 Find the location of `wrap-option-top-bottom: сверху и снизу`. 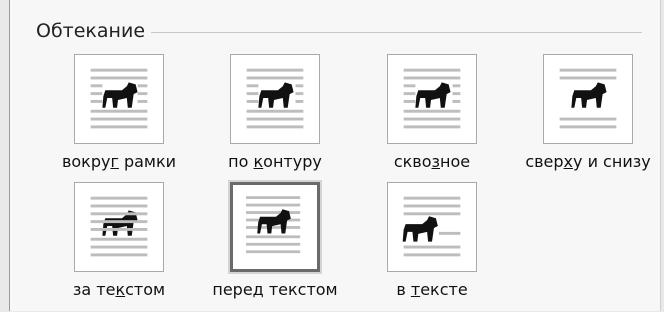

wrap-option-top-bottom: сверху и снизу is located at coordinates (588, 119).